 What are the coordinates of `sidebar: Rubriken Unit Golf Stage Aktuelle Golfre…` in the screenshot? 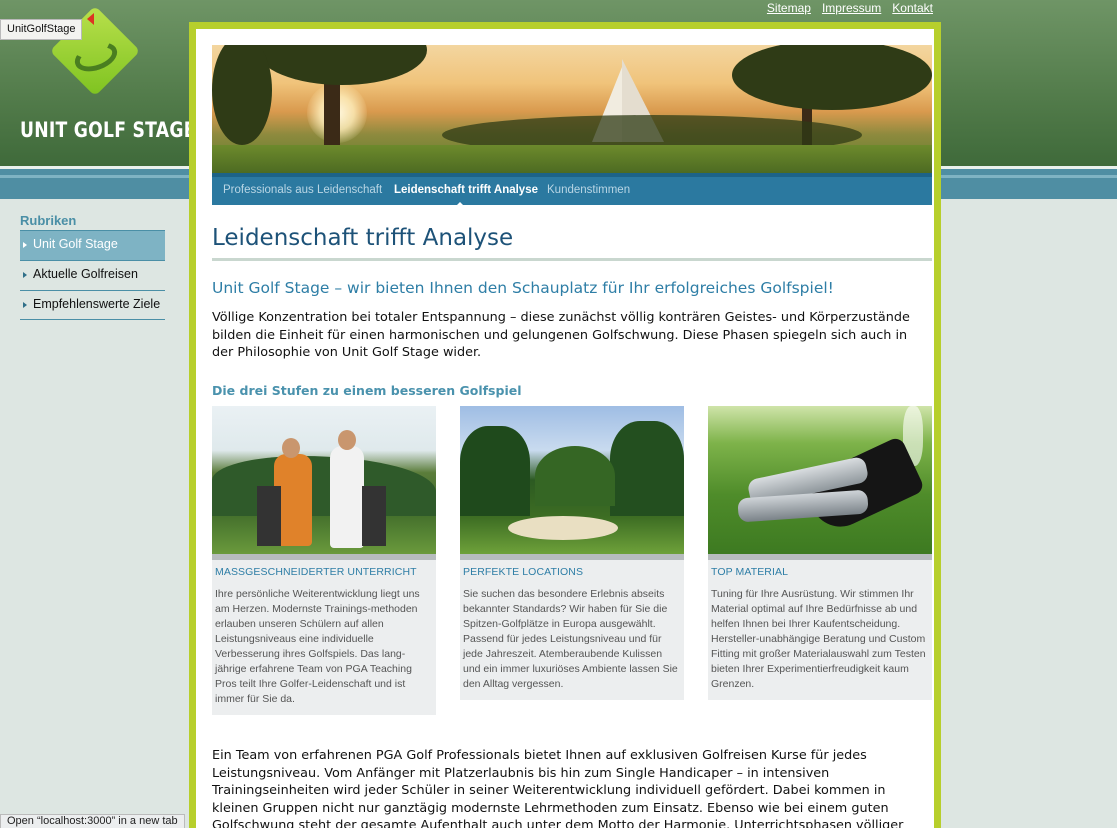 It's located at (92, 266).